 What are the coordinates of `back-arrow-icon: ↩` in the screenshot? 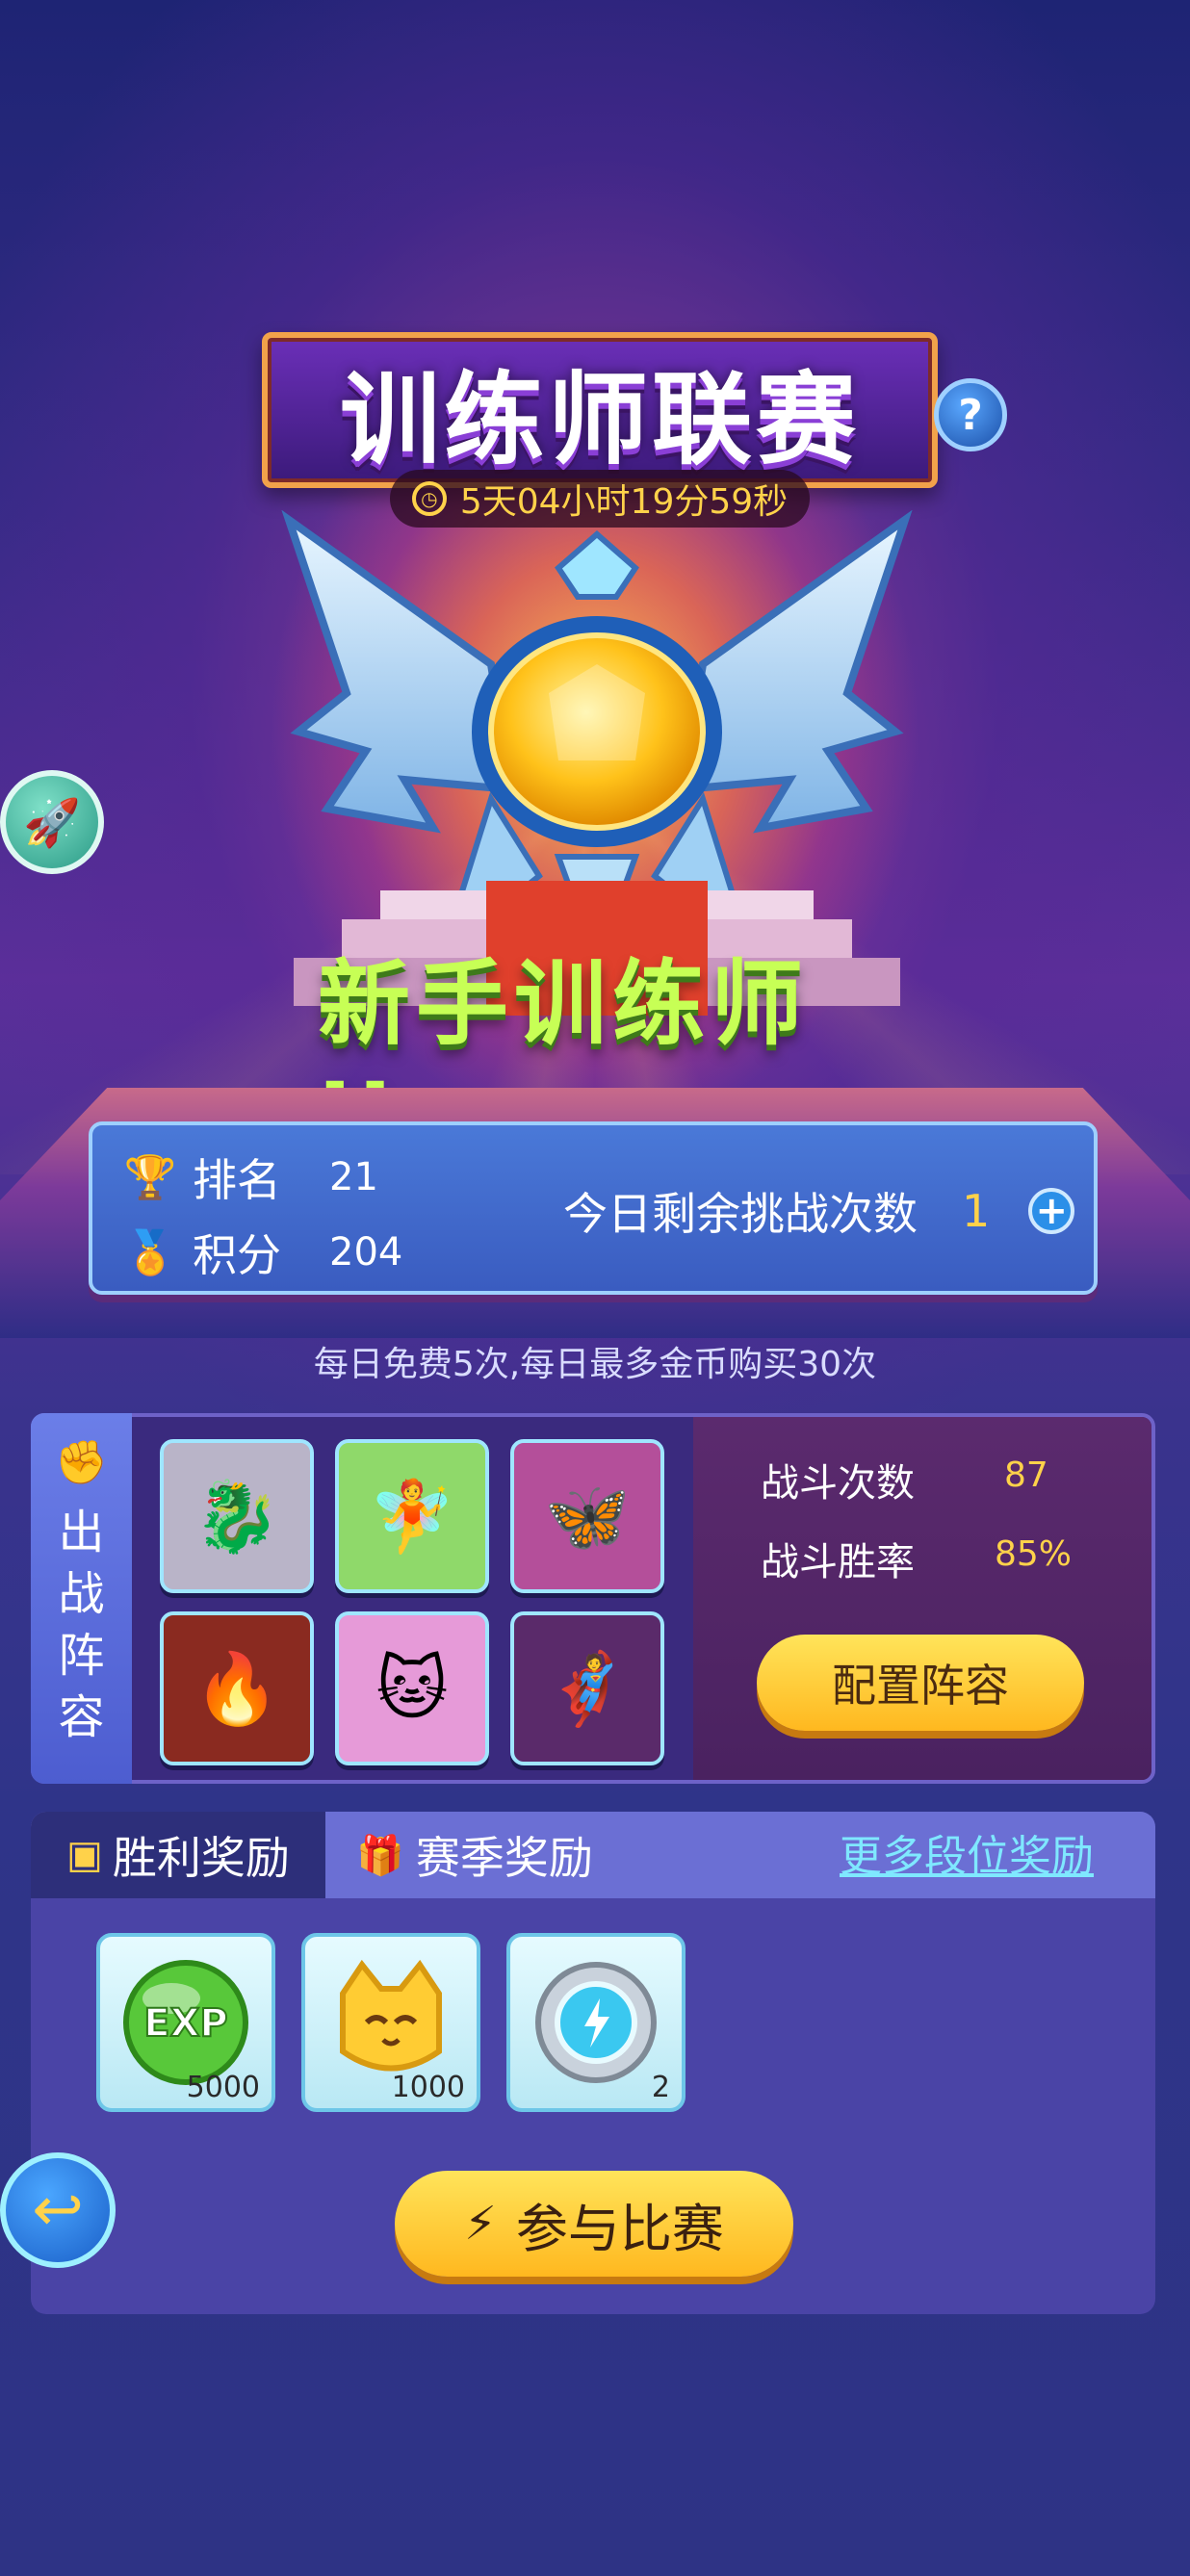 It's located at (58, 2210).